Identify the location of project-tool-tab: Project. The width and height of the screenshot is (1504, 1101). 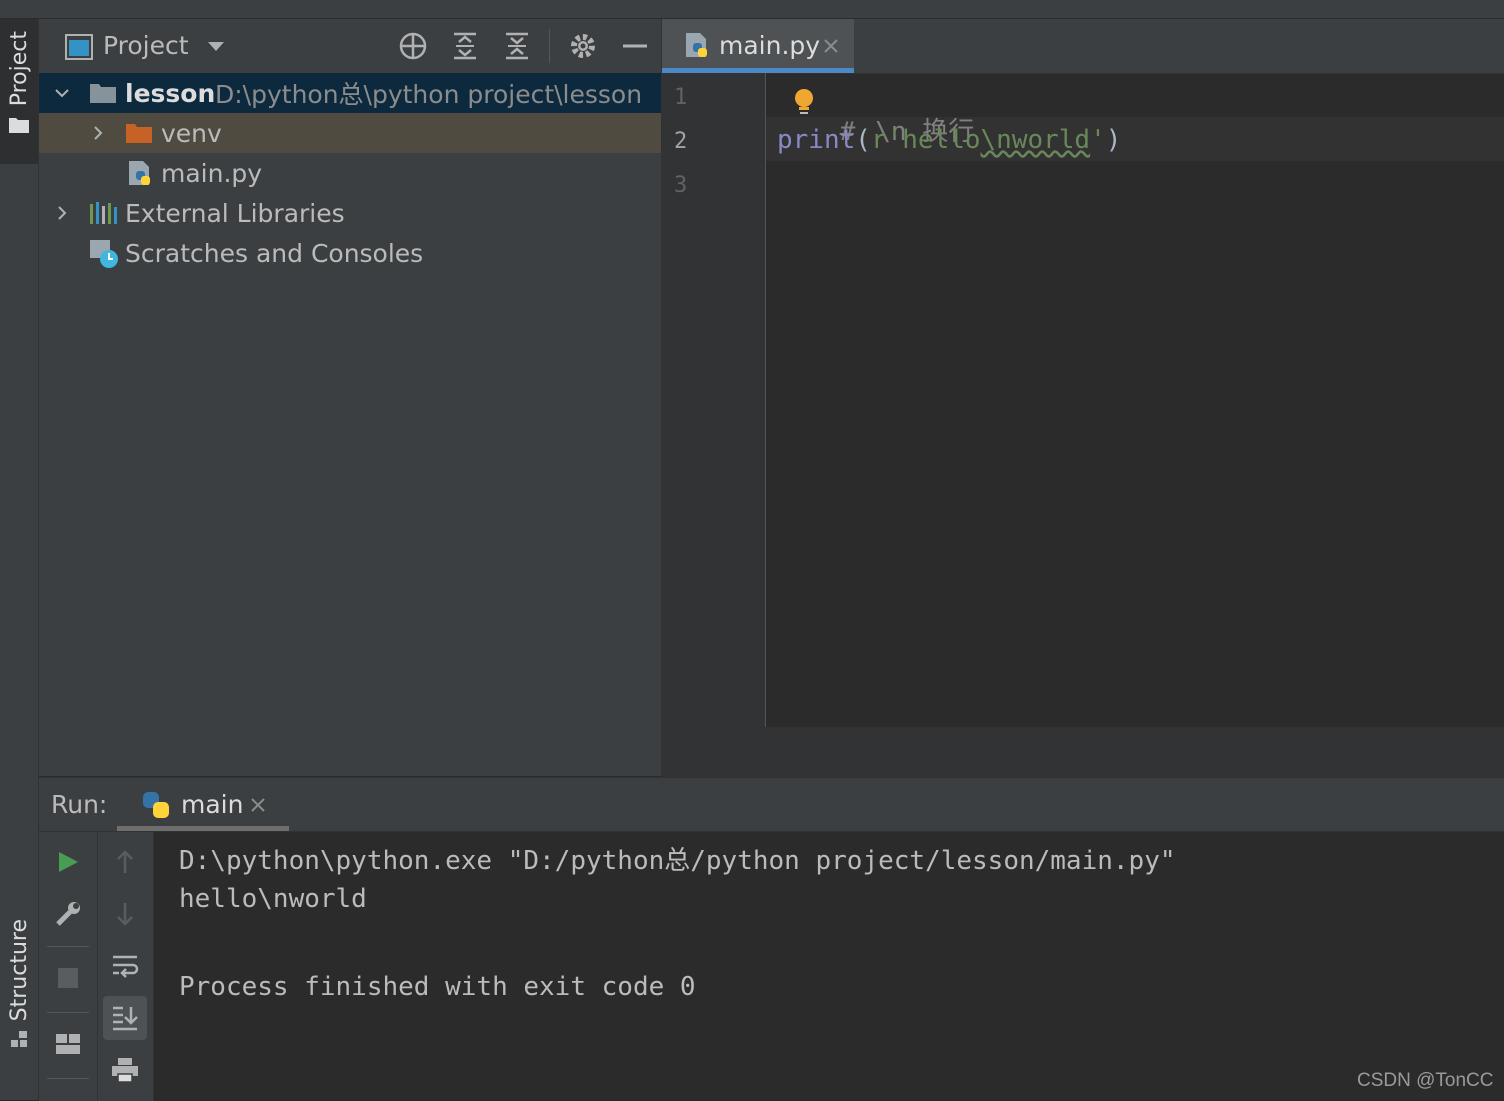
(19, 91).